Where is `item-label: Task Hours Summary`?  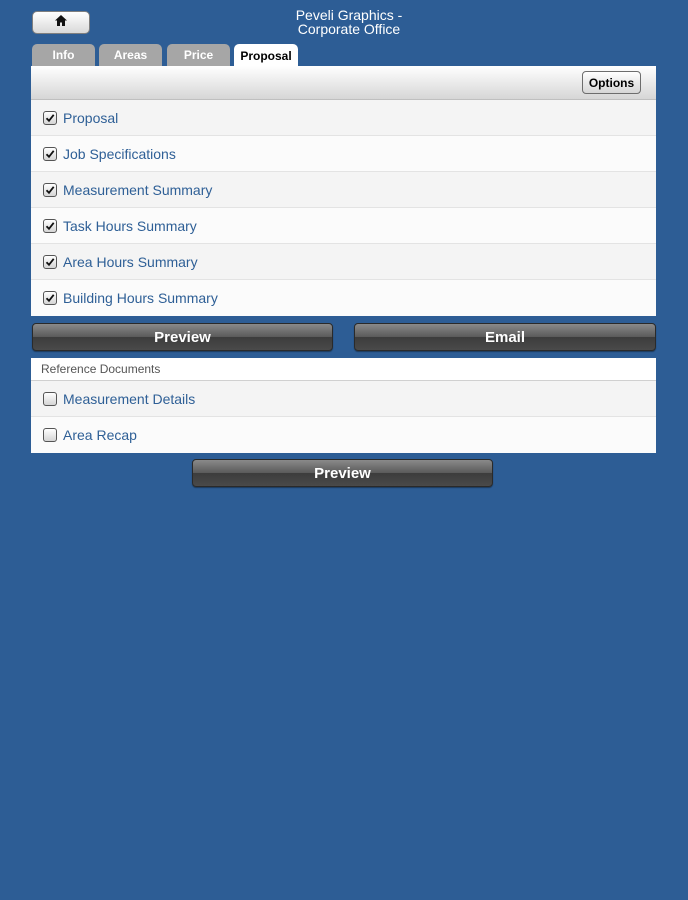
item-label: Task Hours Summary is located at coordinates (130, 225).